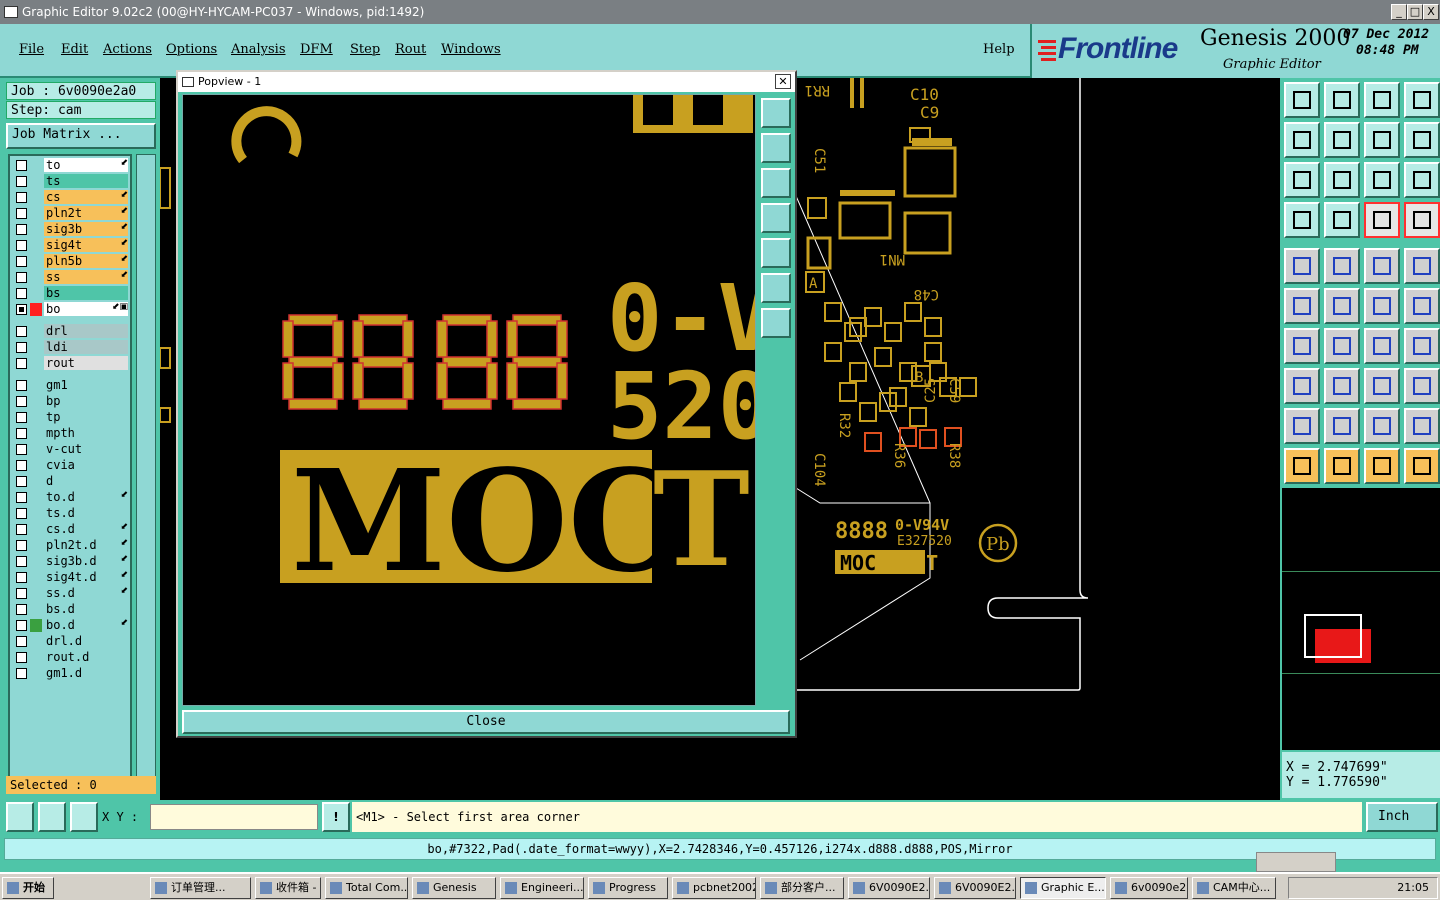 The image size is (1440, 900). What do you see at coordinates (258, 49) in the screenshot?
I see `menu-analysis: Analysis` at bounding box center [258, 49].